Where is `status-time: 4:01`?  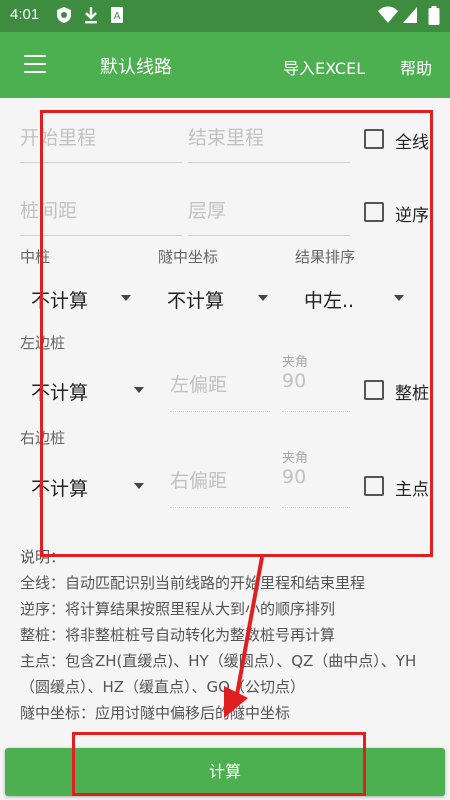
status-time: 4:01 is located at coordinates (25, 14).